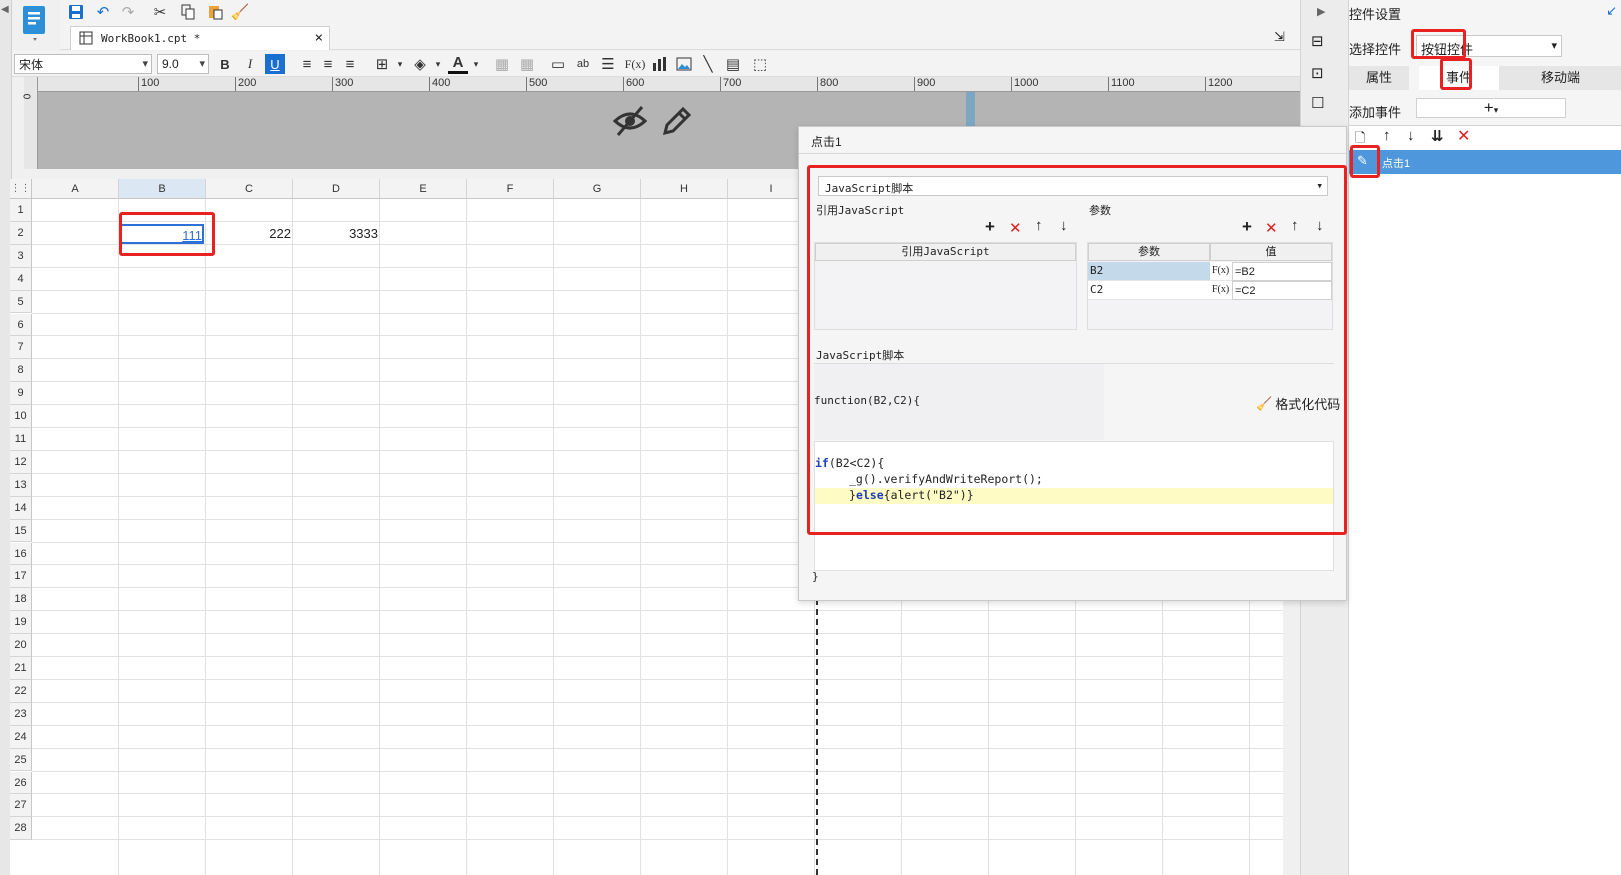 Image resolution: width=1621 pixels, height=875 pixels. Describe the element at coordinates (336, 189) in the screenshot. I see `column-header: D` at that location.